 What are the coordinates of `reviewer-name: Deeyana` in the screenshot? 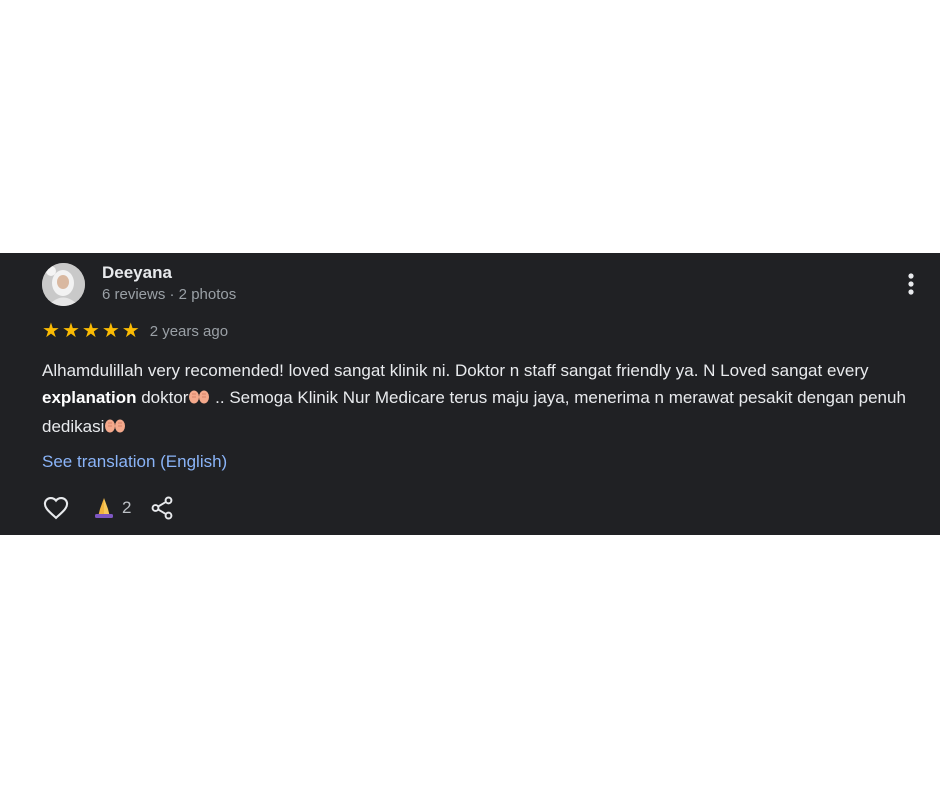 It's located at (137, 273).